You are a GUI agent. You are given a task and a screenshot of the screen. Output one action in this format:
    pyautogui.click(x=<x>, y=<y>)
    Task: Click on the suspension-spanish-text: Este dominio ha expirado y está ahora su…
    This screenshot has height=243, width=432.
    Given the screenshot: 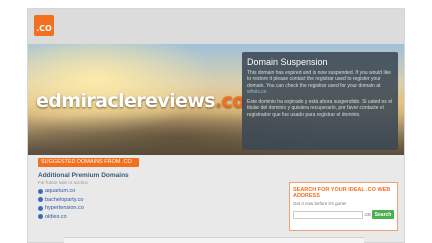 What is the action you would take?
    pyautogui.click(x=320, y=108)
    